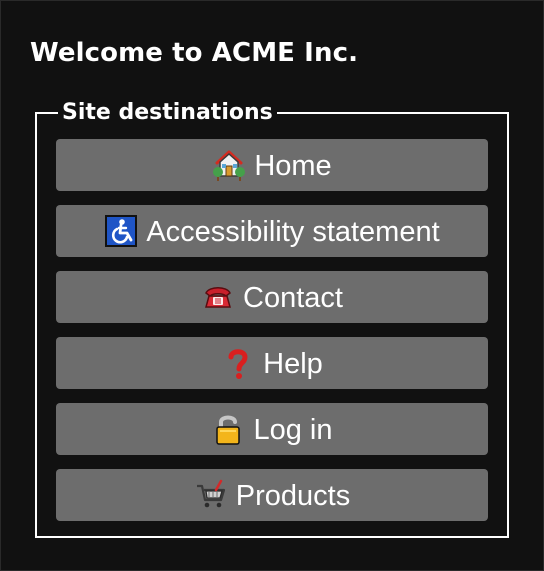  I want to click on help-button: Help, so click(272, 363).